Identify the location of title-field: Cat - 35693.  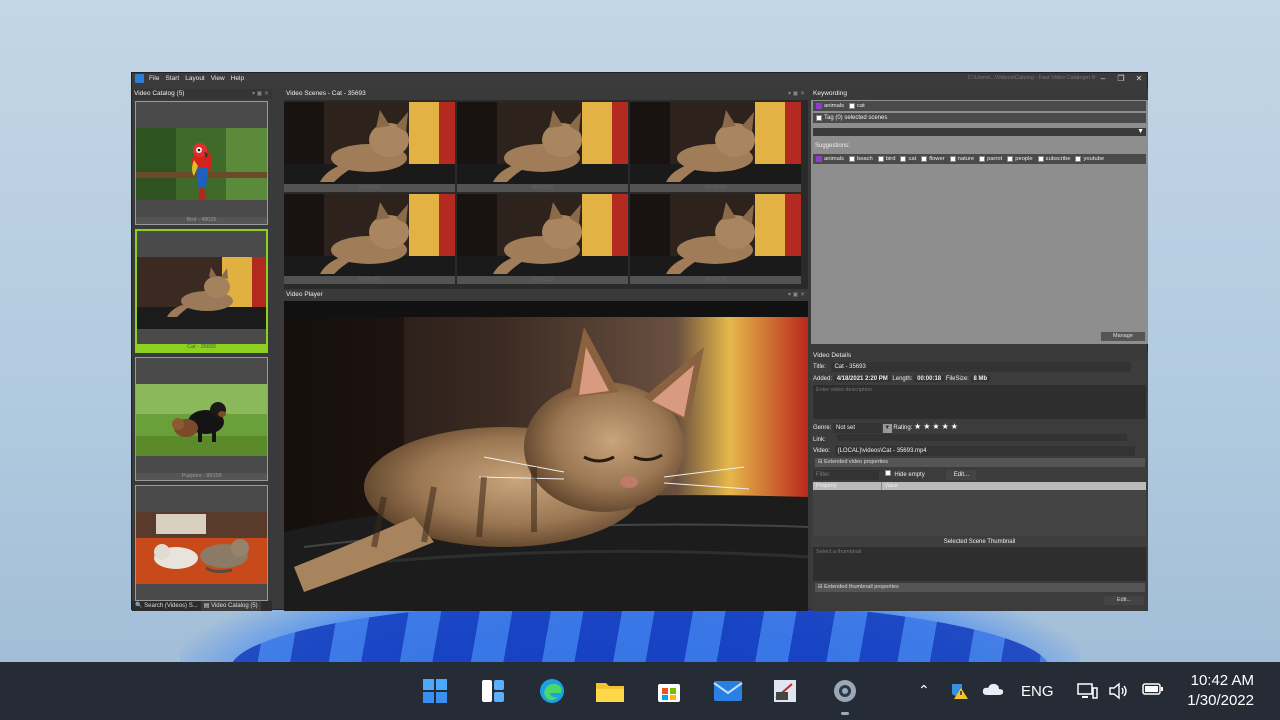
(981, 367).